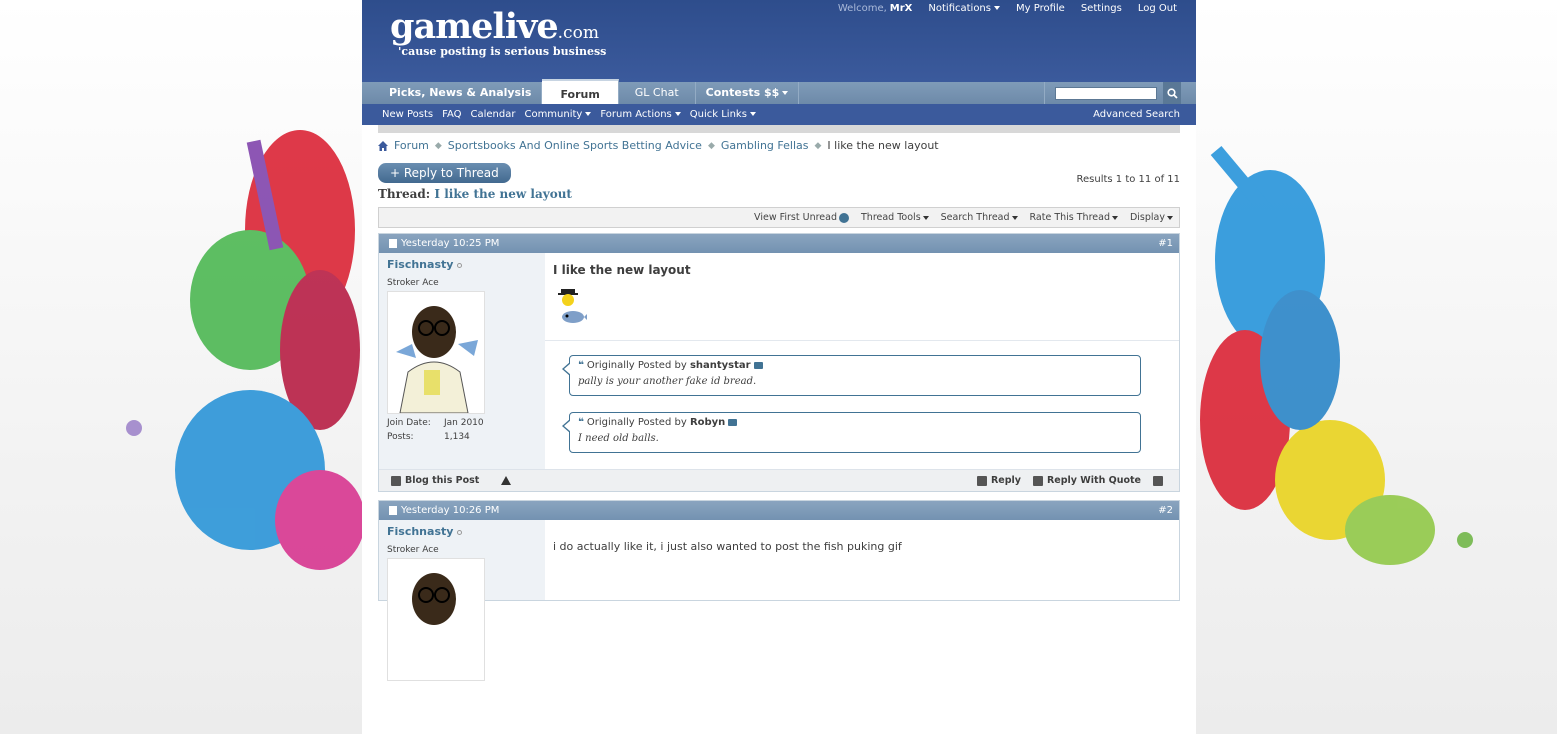  What do you see at coordinates (435, 430) in the screenshot?
I see `user-stats: Join Date: Jan 2010 Posts: 1,134` at bounding box center [435, 430].